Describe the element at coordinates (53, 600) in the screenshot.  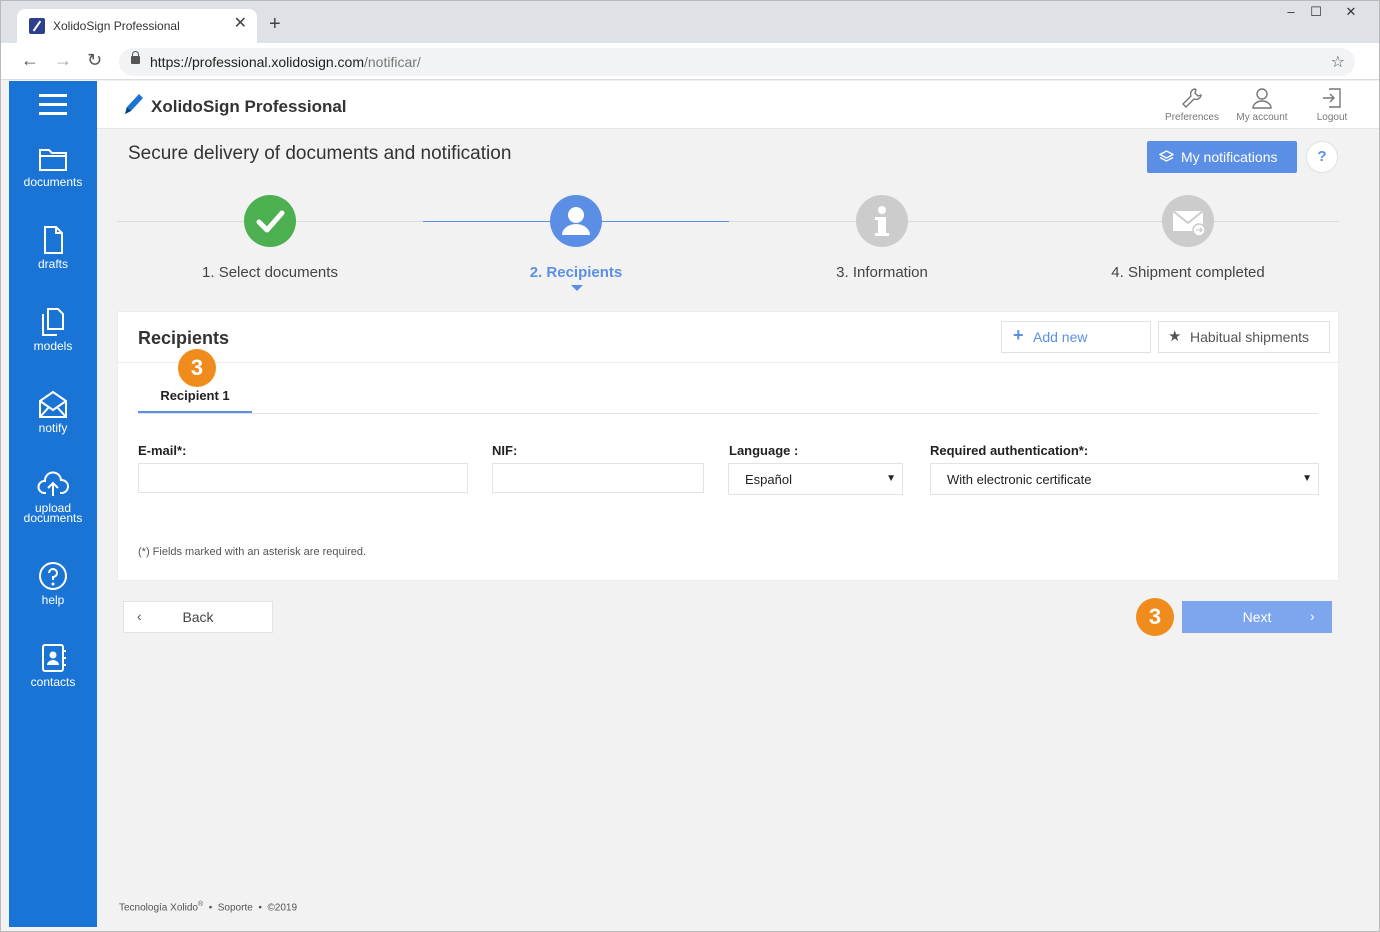
I see `sidebar-item-label: help` at that location.